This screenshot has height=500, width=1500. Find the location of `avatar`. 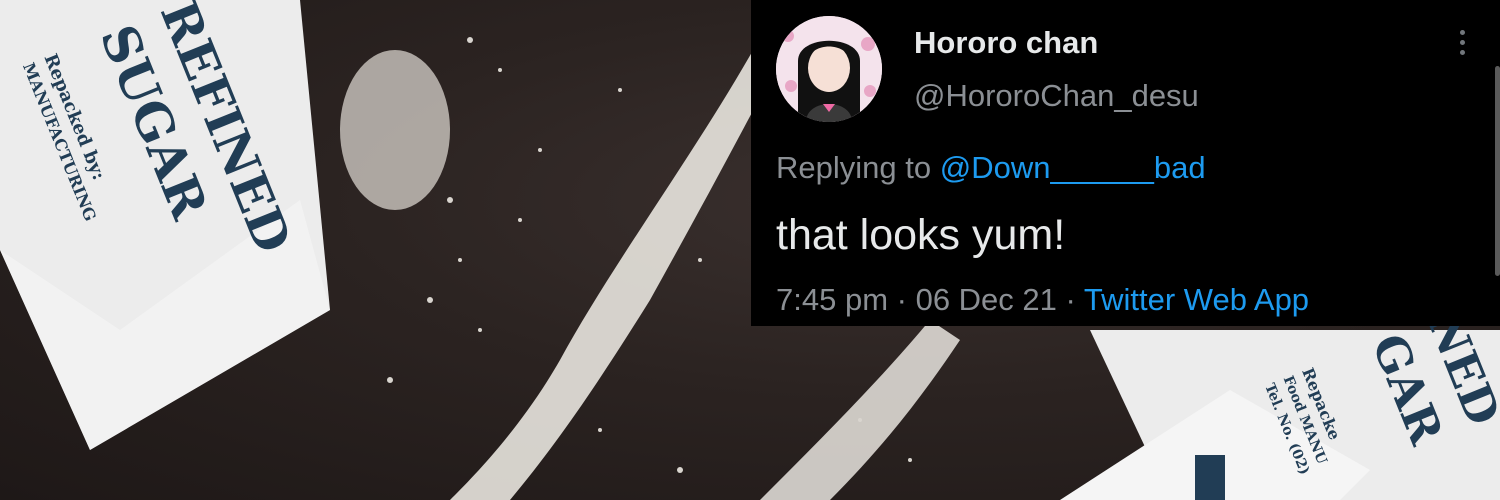

avatar is located at coordinates (829, 69).